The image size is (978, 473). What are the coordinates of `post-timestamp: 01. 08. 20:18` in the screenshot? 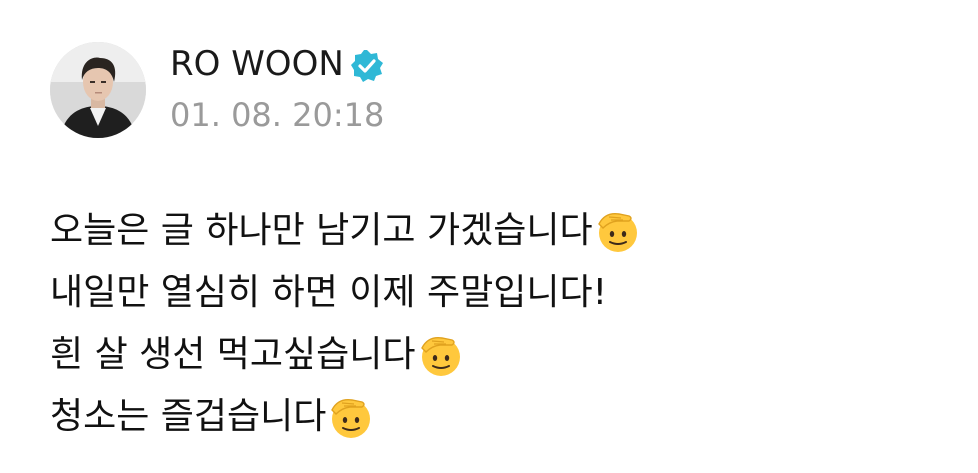 It's located at (277, 115).